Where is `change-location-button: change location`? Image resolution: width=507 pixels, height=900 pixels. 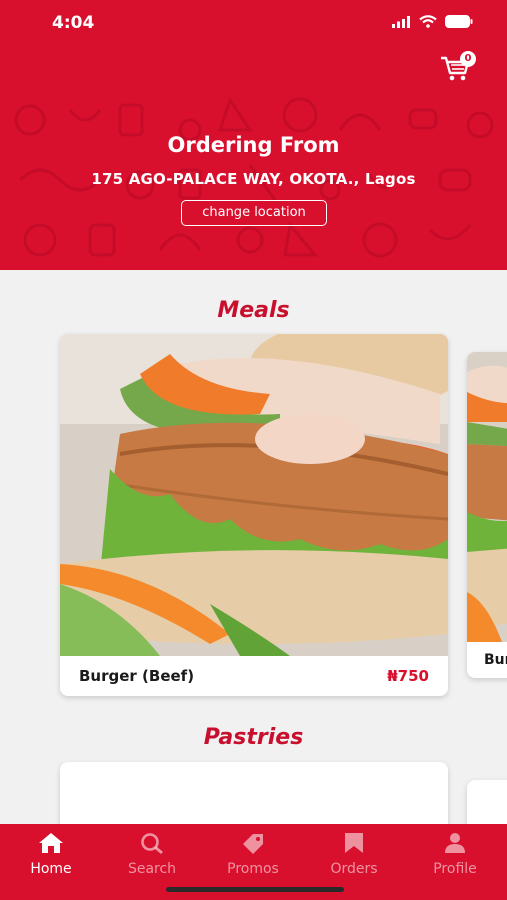 change-location-button: change location is located at coordinates (254, 213).